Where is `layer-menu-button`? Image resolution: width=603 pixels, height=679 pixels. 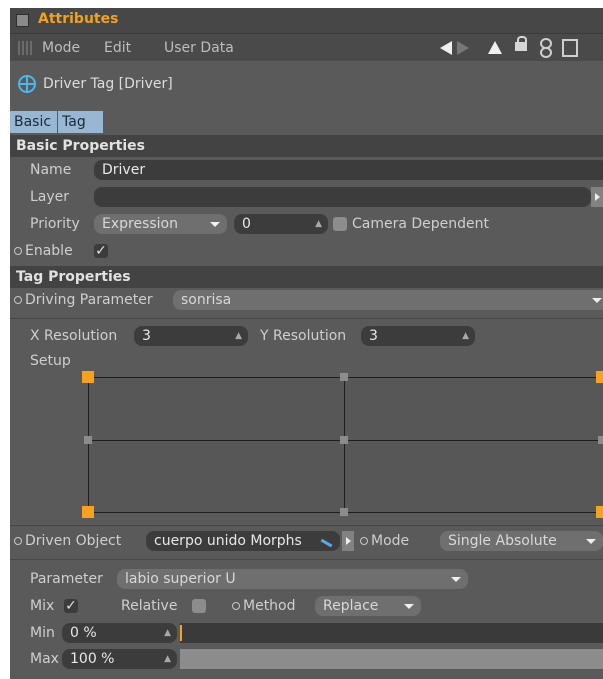
layer-menu-button is located at coordinates (597, 197).